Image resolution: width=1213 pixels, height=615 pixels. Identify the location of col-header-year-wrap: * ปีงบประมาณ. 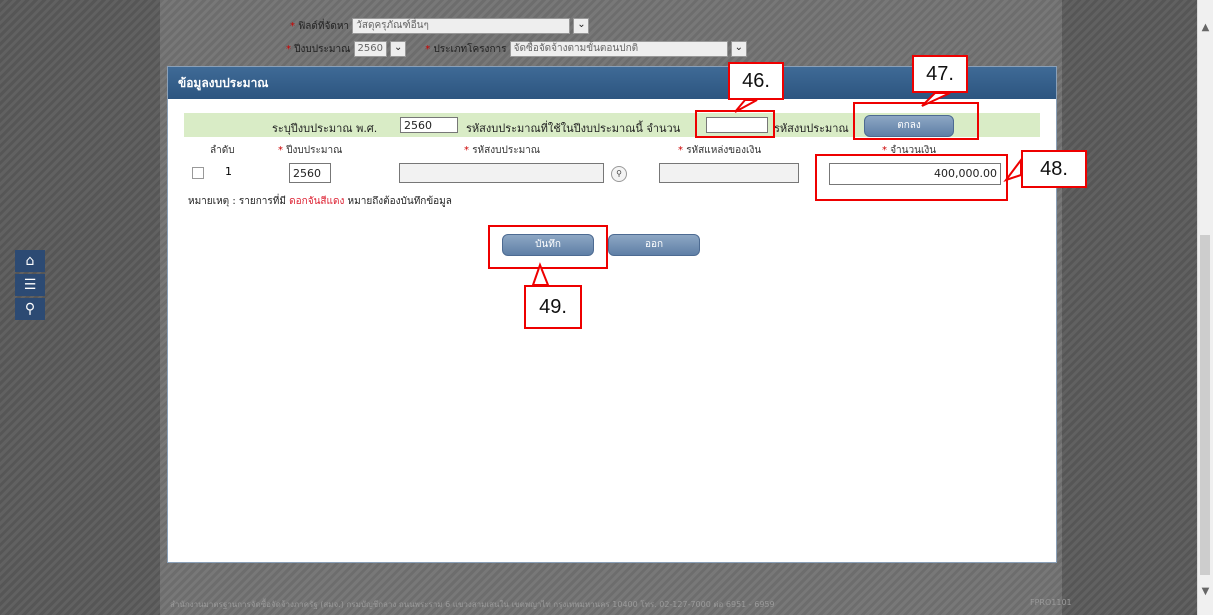
(310, 150).